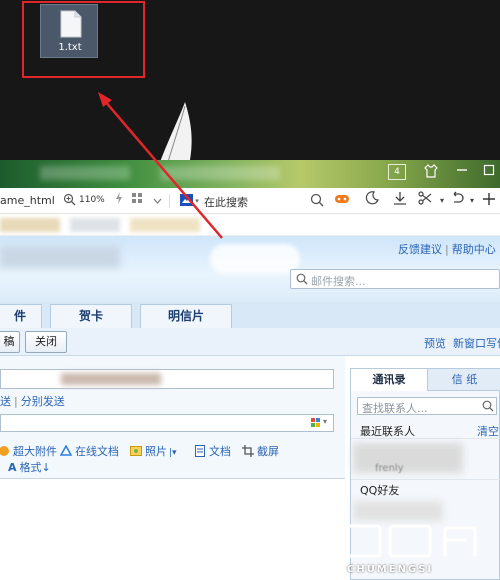 This screenshot has width=500, height=580. I want to click on text-file-icon, so click(71, 24).